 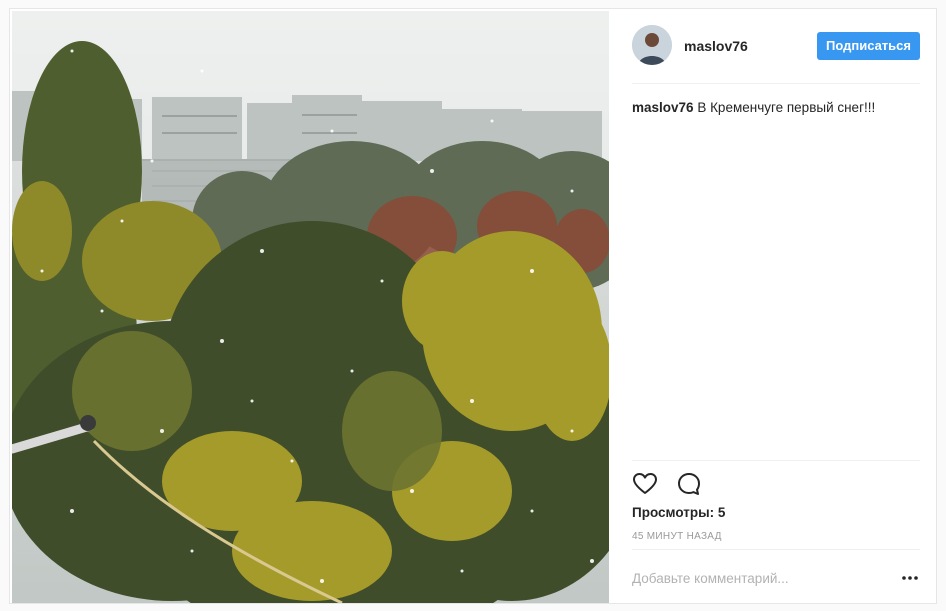 I want to click on author-username: maslov76, so click(x=716, y=46).